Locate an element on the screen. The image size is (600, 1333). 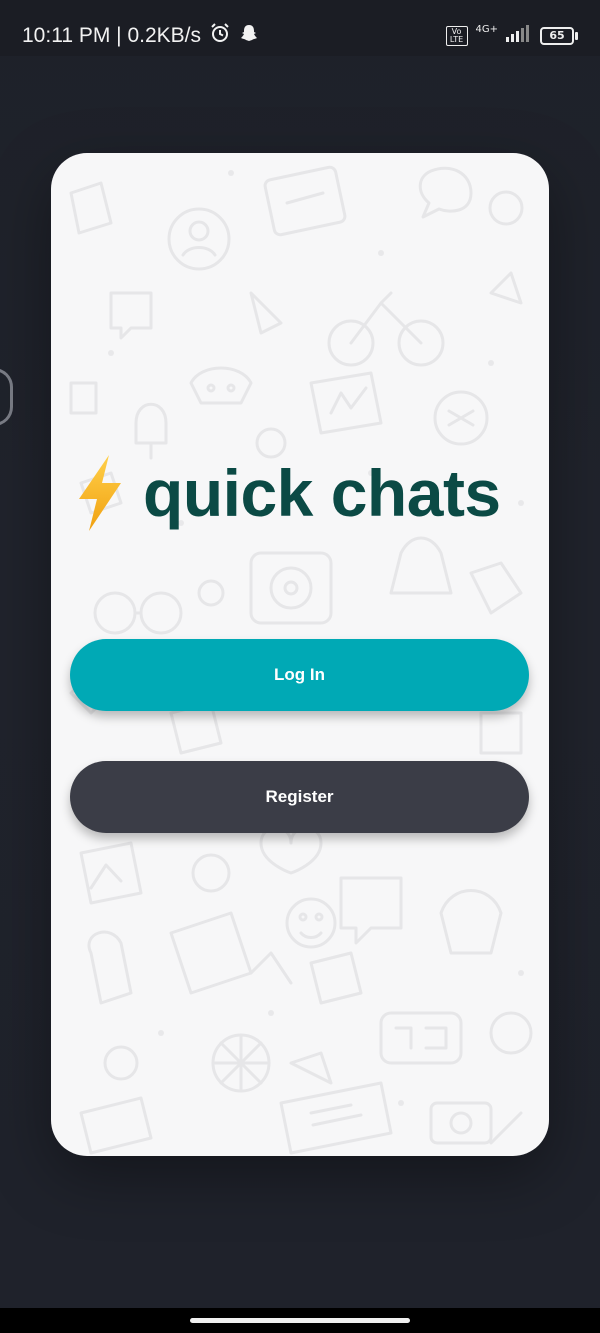
edge-swipe-handle is located at coordinates (6, 397).